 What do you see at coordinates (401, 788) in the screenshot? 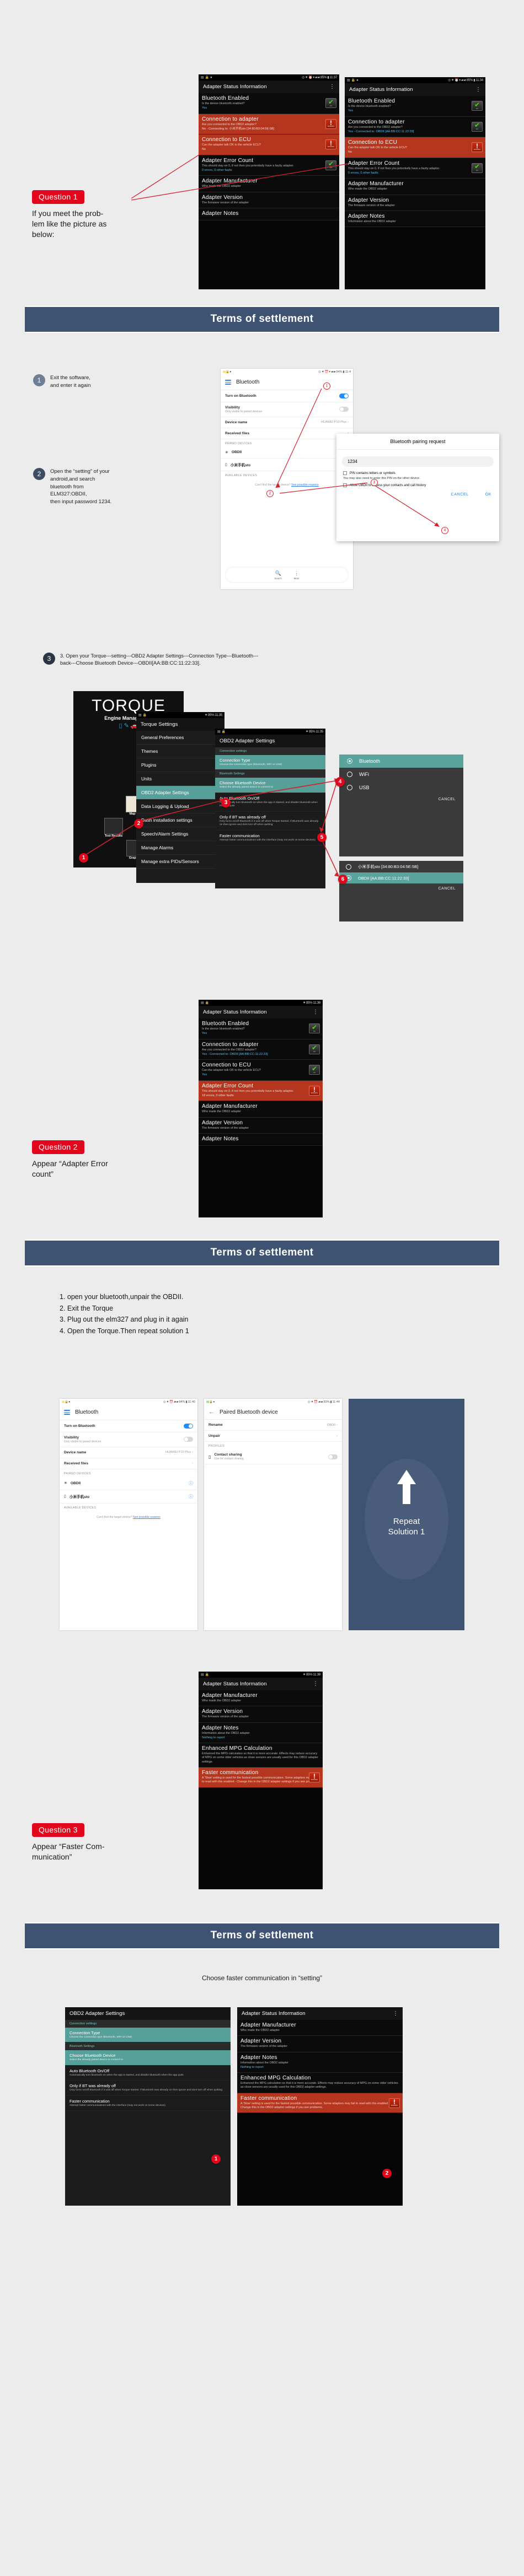
I see `connection-type-option: USB` at bounding box center [401, 788].